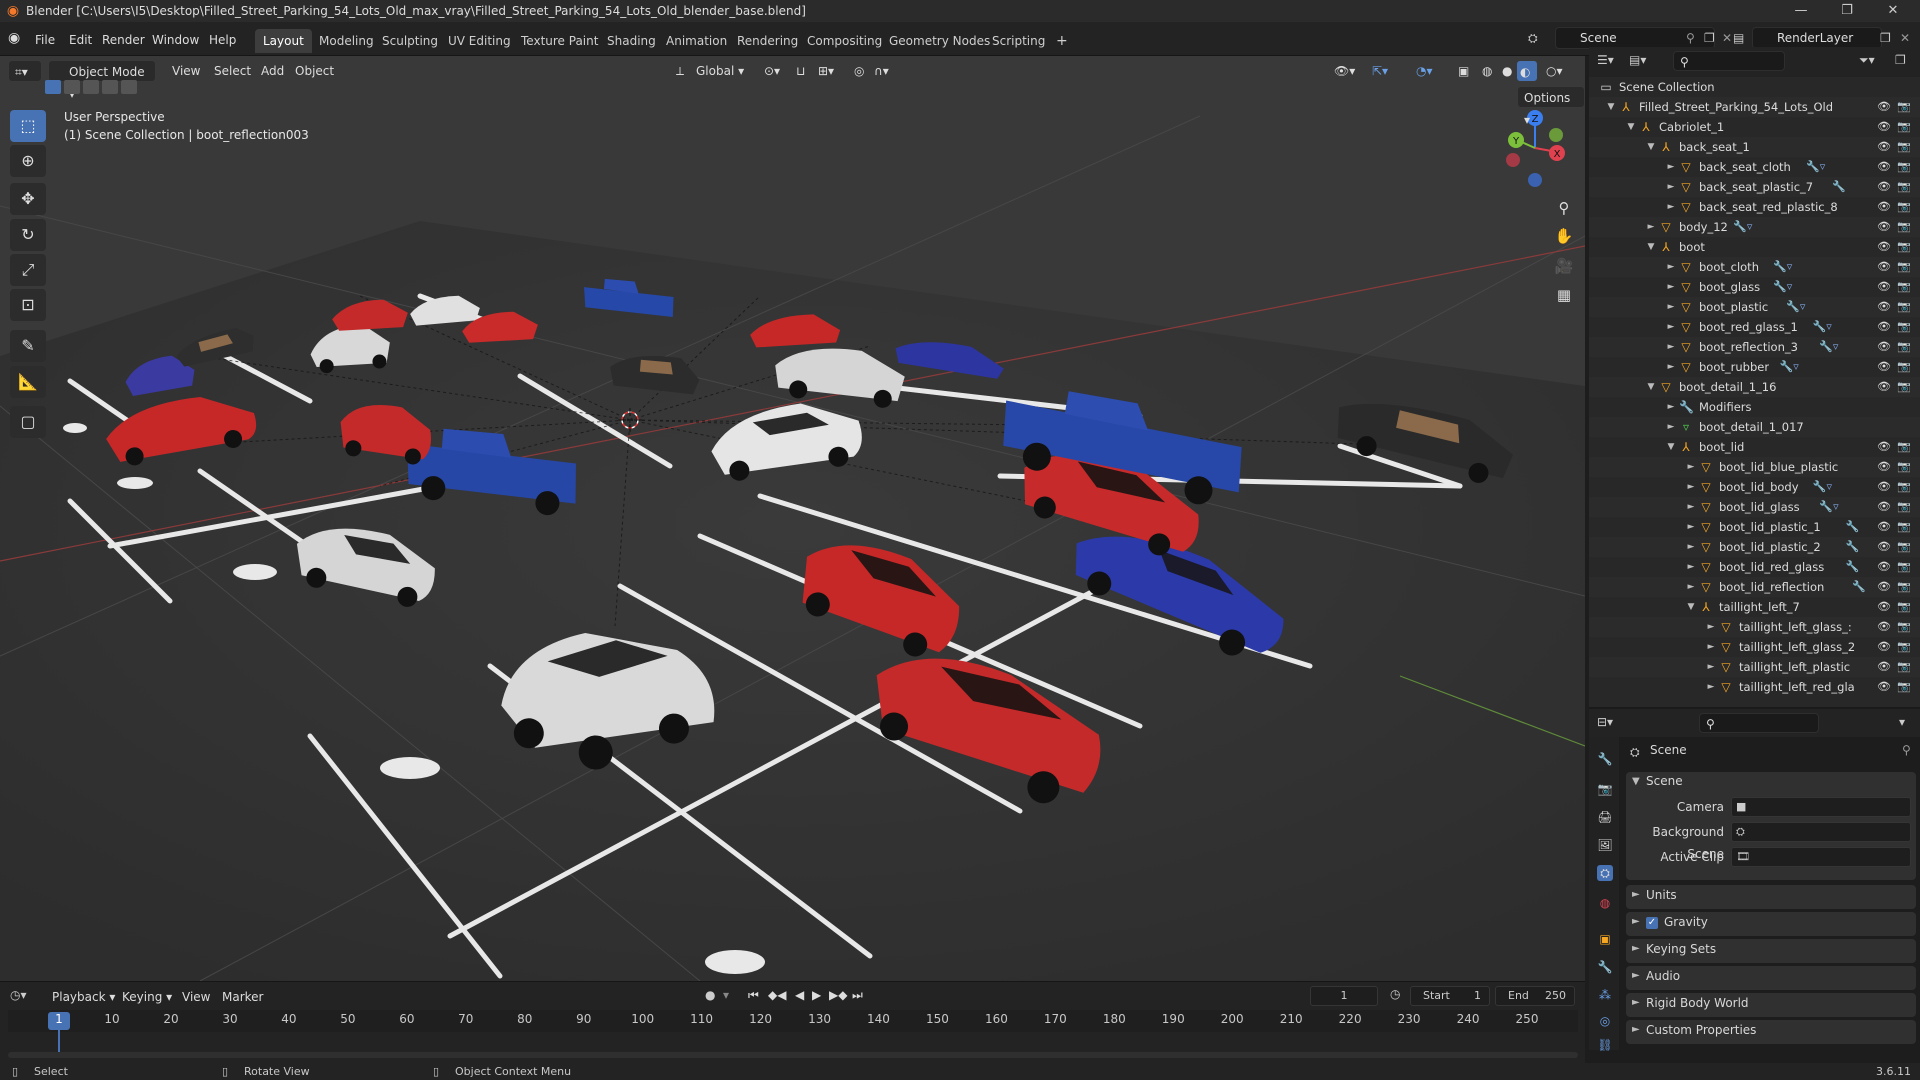 This screenshot has height=1080, width=1920. I want to click on outliner-row: ► ▽ boot_reflection_3 🔧▿ 👁 📷, so click(1754, 347).